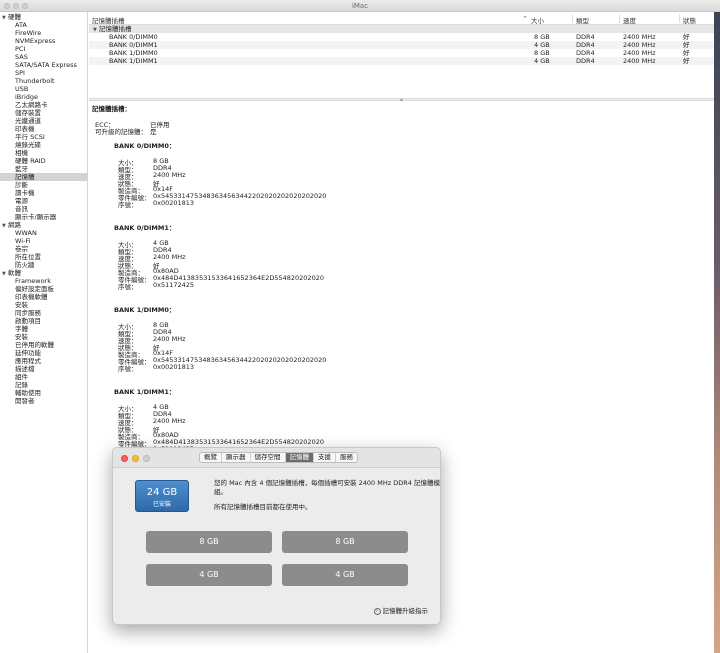 The image size is (720, 653). I want to click on sidebar-item: 儲存裝置, so click(44, 113).